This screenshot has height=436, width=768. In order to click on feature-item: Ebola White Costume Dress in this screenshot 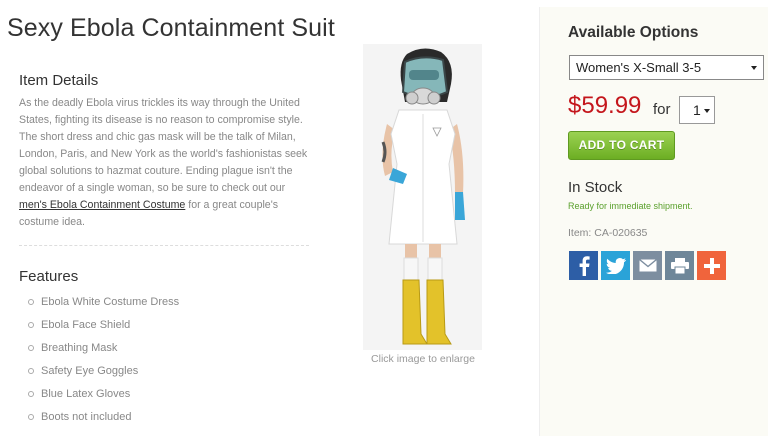, I will do `click(103, 303)`.